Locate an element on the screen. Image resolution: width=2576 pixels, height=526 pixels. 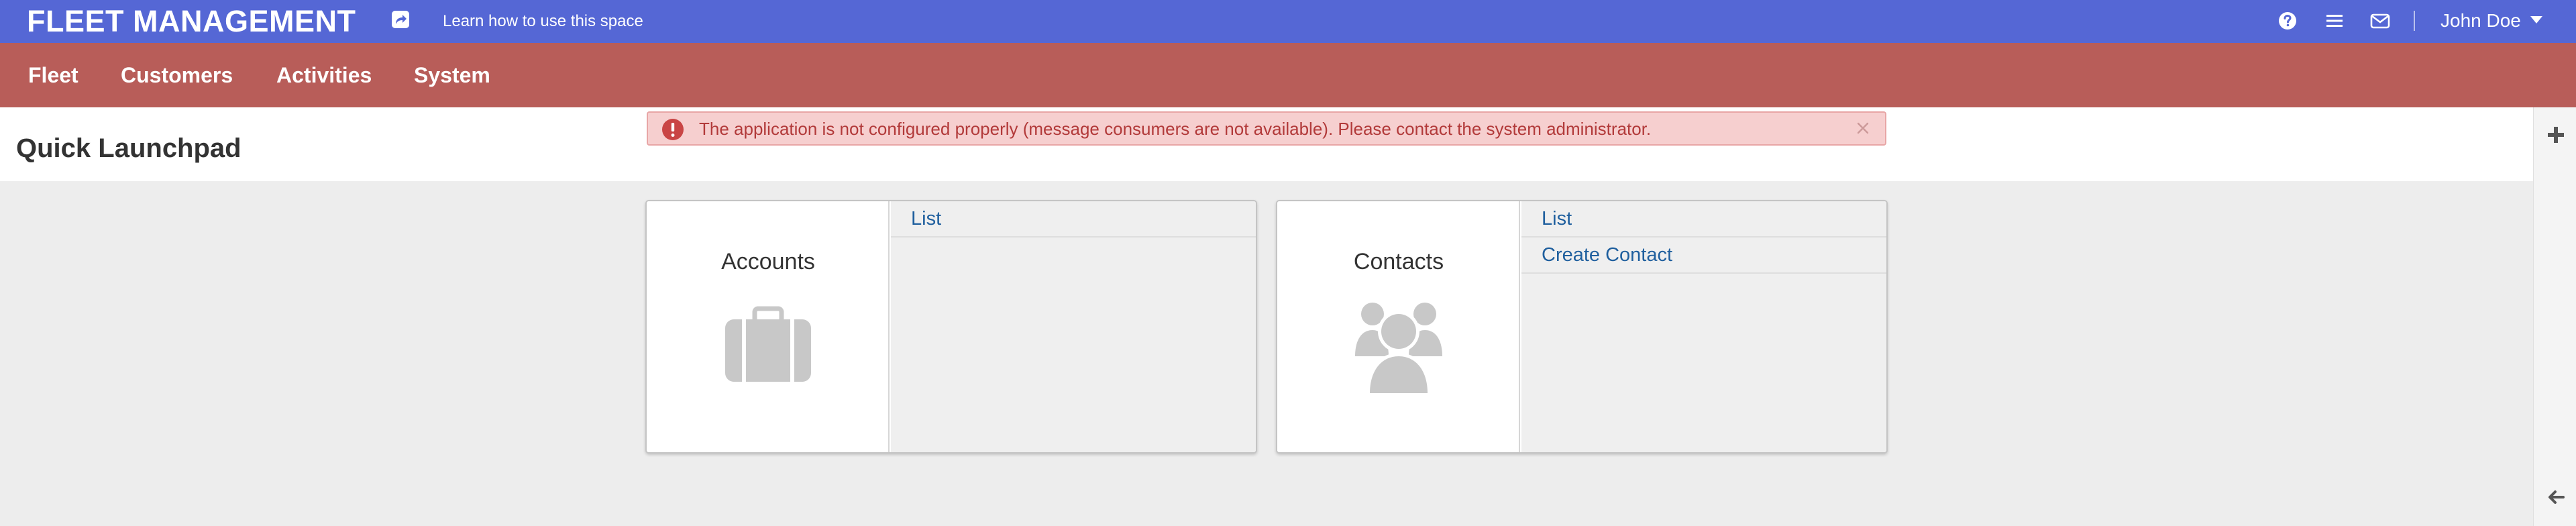
caret-down-icon is located at coordinates (2536, 20).